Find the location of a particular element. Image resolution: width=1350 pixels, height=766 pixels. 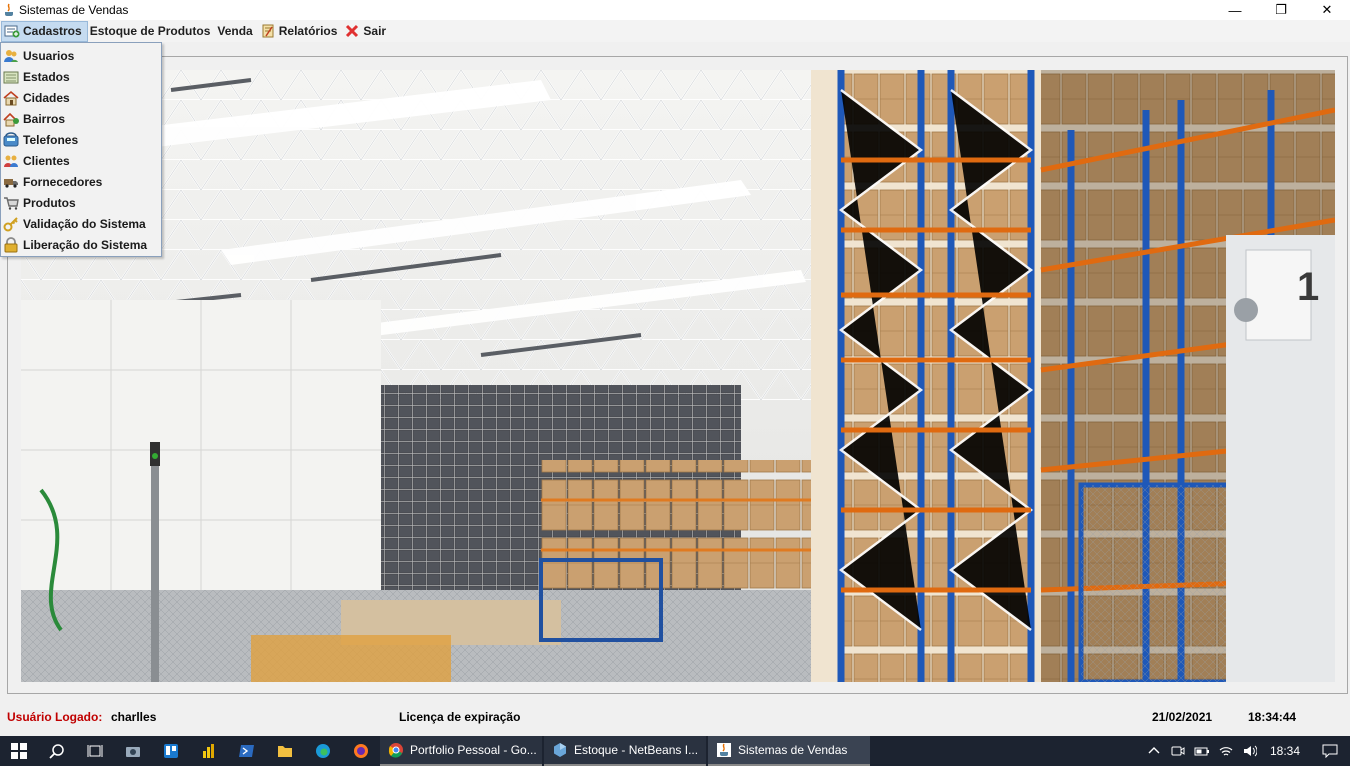

menu-item-bairros: Bairros is located at coordinates (81, 118).